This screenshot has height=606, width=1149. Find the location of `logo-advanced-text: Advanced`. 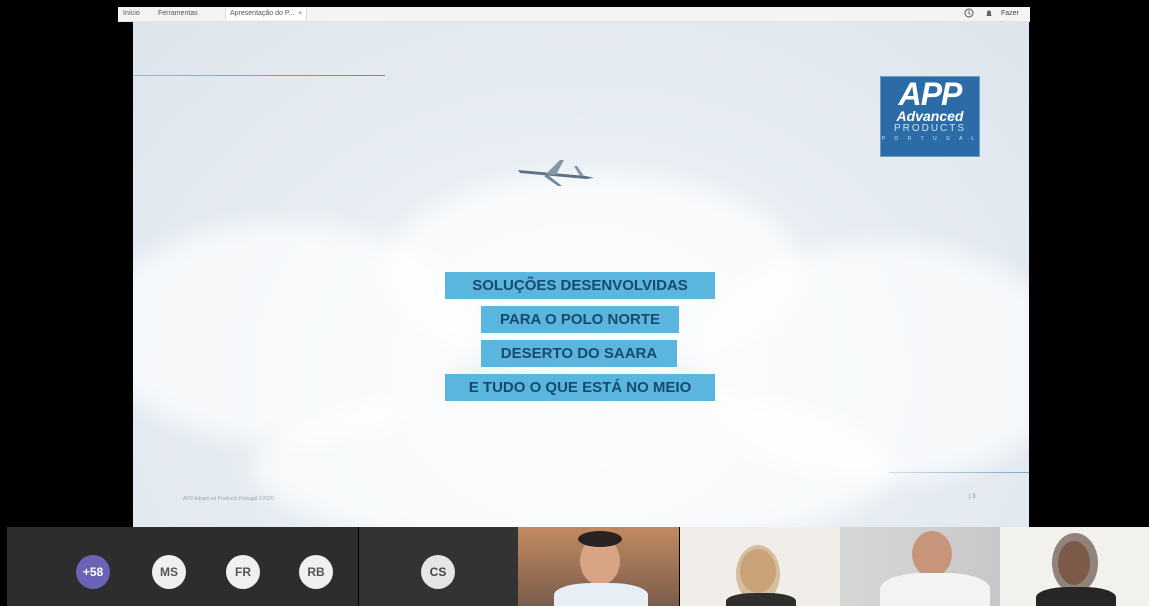

logo-advanced-text: Advanced is located at coordinates (930, 116).